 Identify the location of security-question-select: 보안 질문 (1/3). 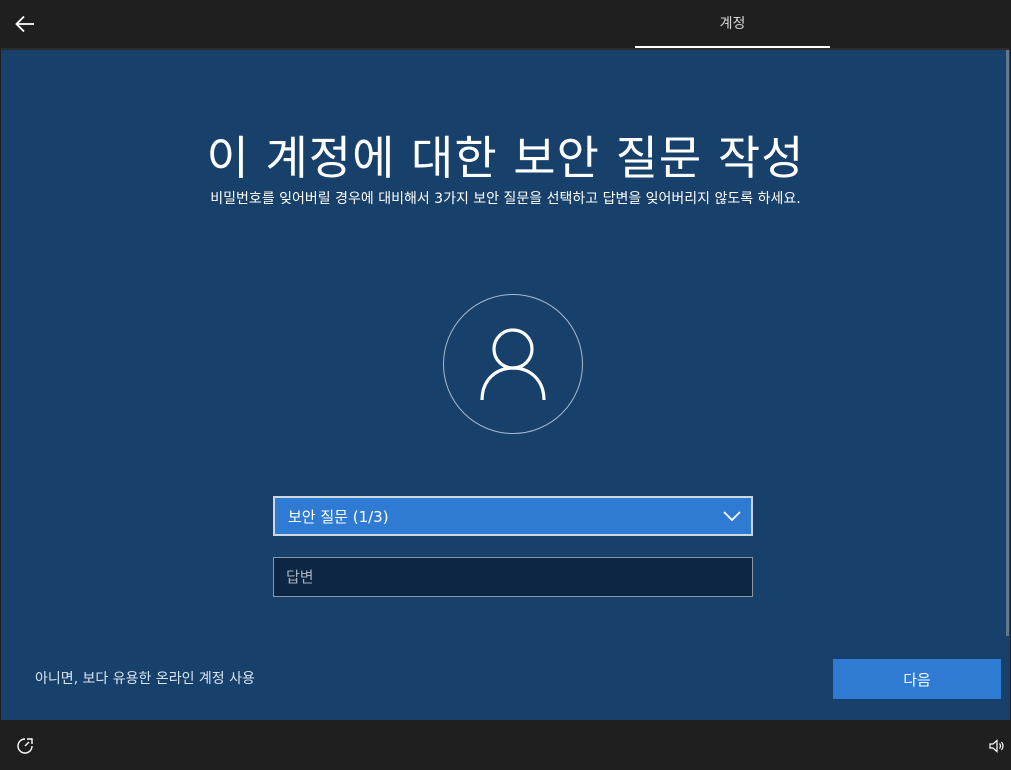
(513, 516).